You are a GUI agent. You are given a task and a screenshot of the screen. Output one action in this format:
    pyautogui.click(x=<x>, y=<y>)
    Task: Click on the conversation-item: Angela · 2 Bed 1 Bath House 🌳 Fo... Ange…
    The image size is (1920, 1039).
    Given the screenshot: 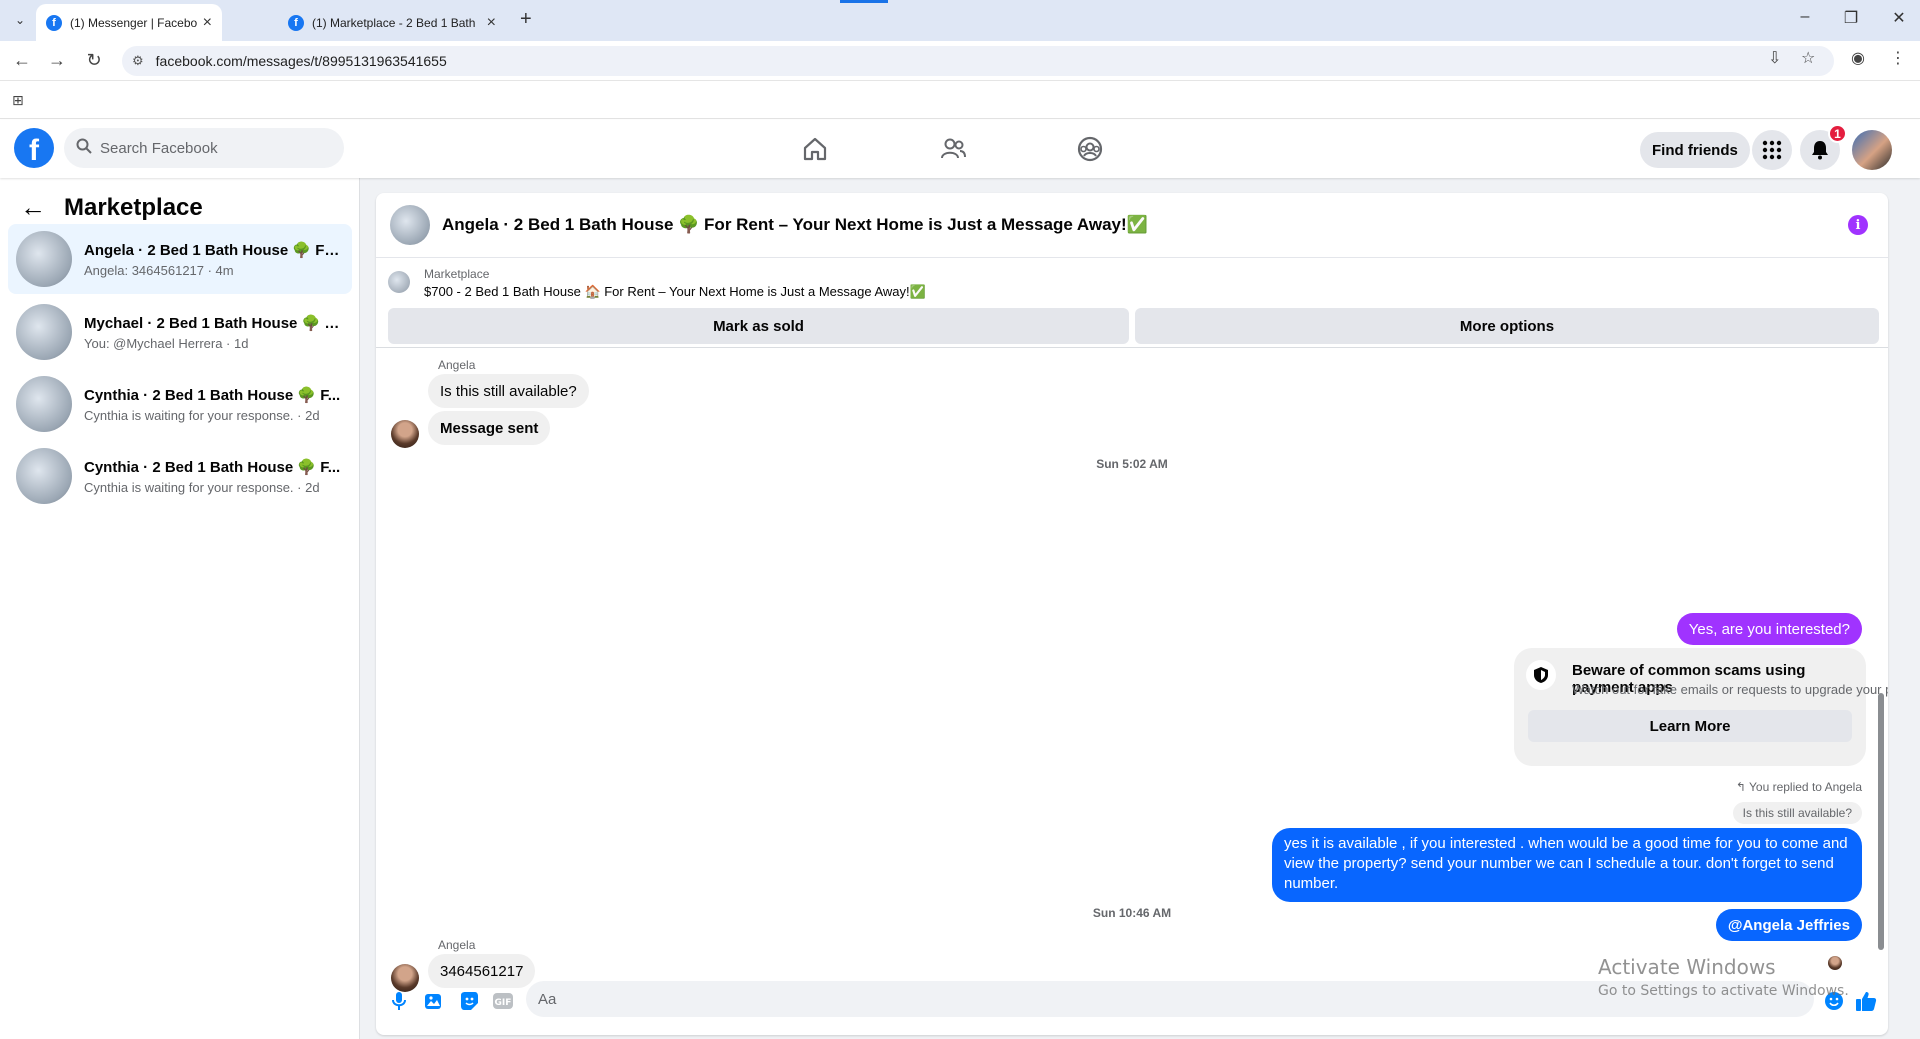 What is the action you would take?
    pyautogui.click(x=180, y=259)
    